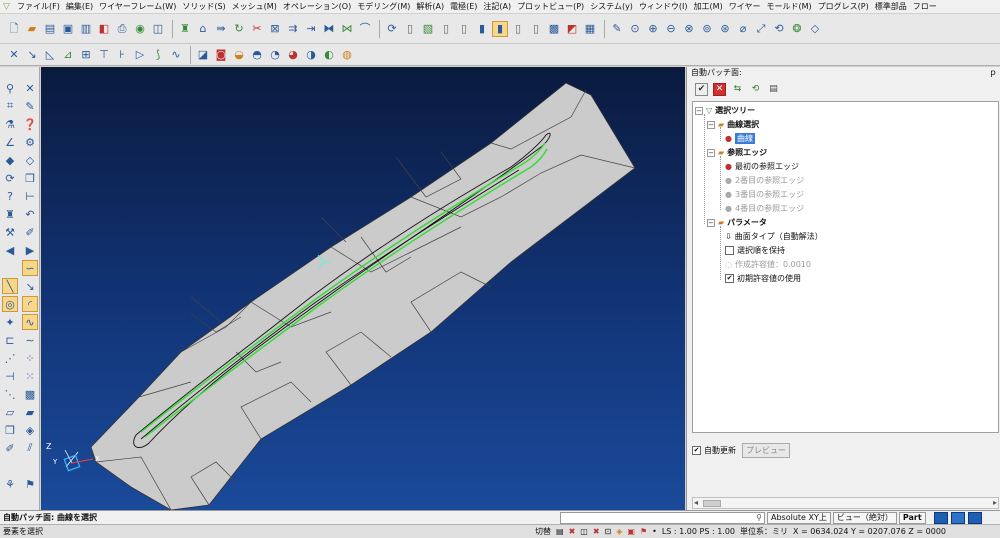 This screenshot has width=1000, height=538. I want to click on wave-snap-icon: ∿, so click(30, 322).